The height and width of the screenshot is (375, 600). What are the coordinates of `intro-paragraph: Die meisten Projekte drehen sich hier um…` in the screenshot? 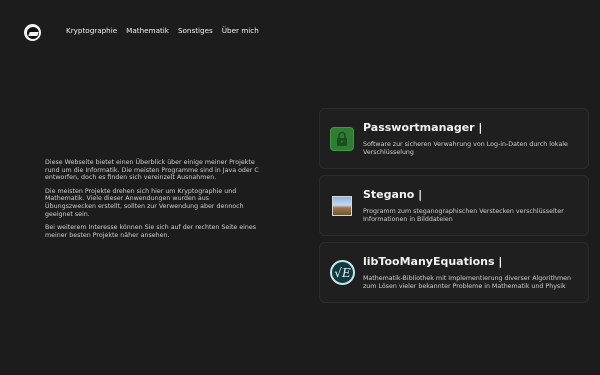 It's located at (144, 202).